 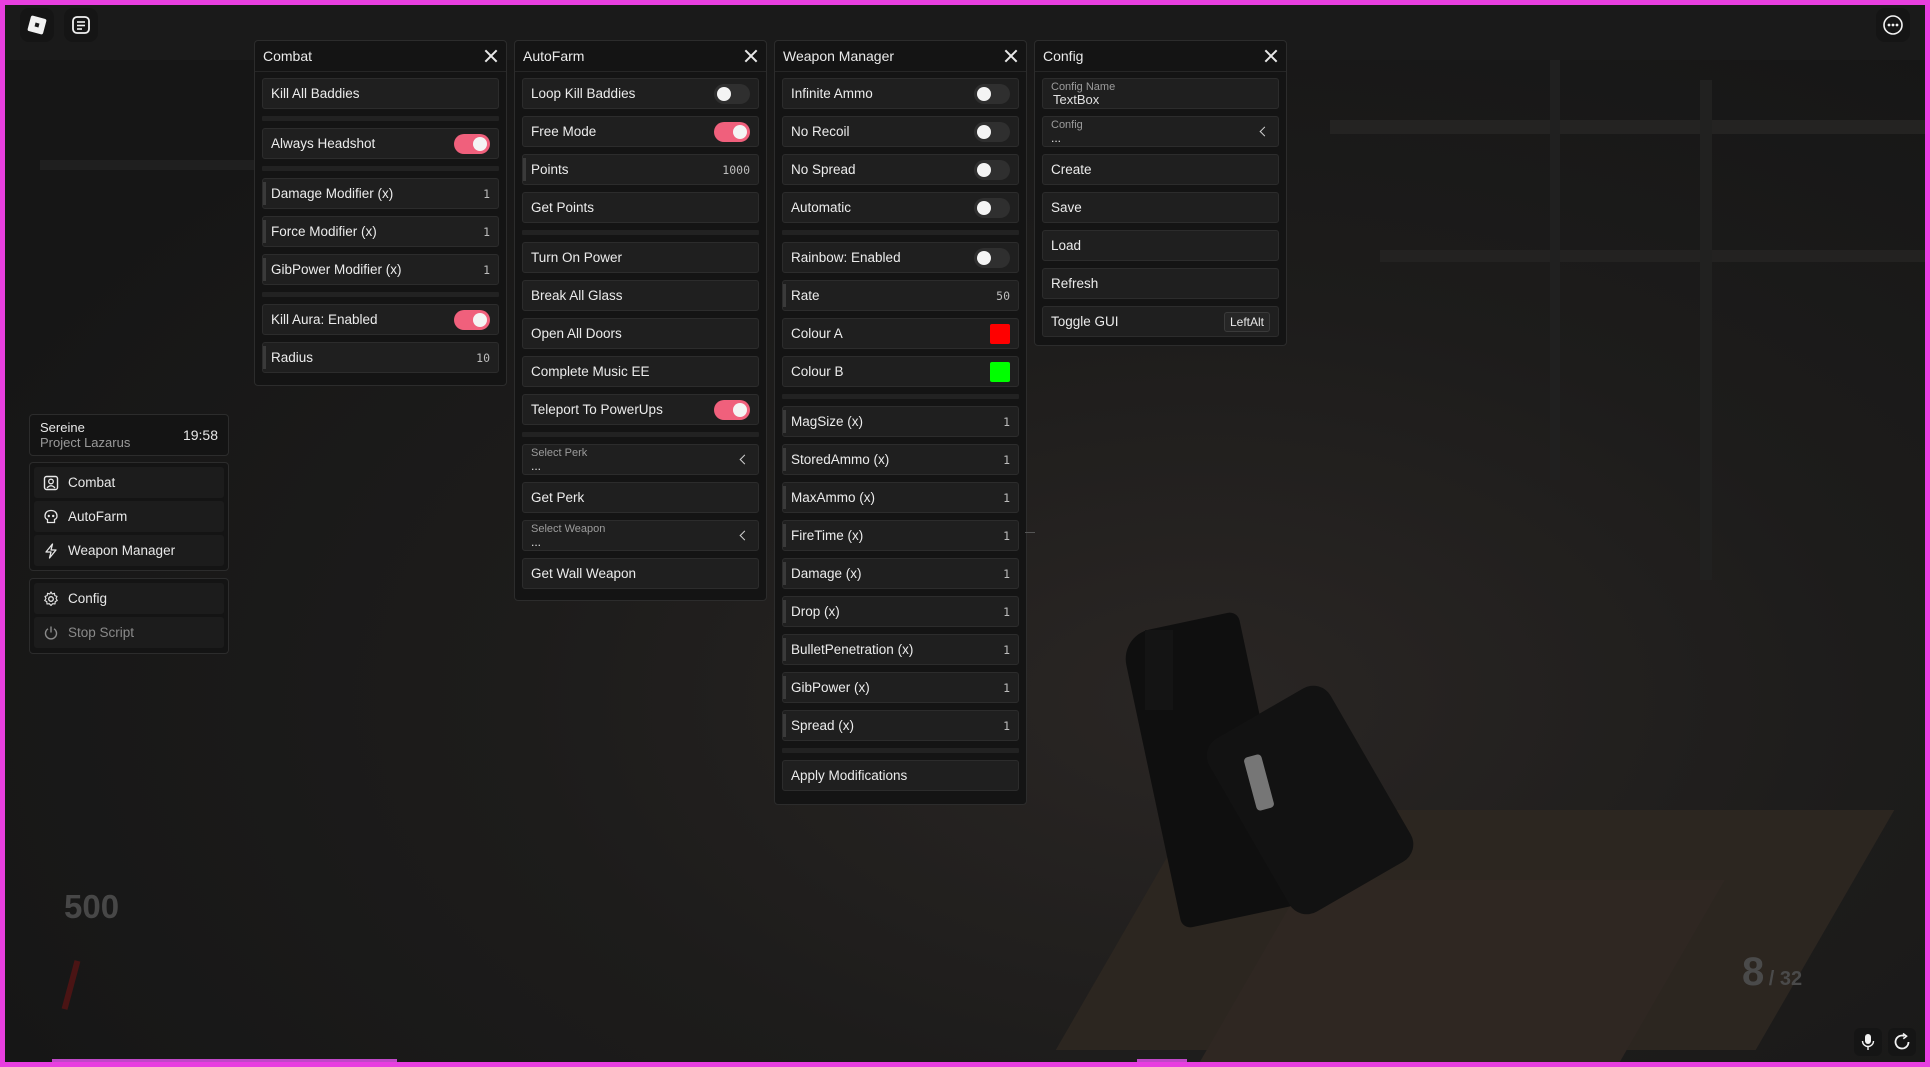 I want to click on toggle-label: Teleport To PowerUps, so click(x=597, y=409).